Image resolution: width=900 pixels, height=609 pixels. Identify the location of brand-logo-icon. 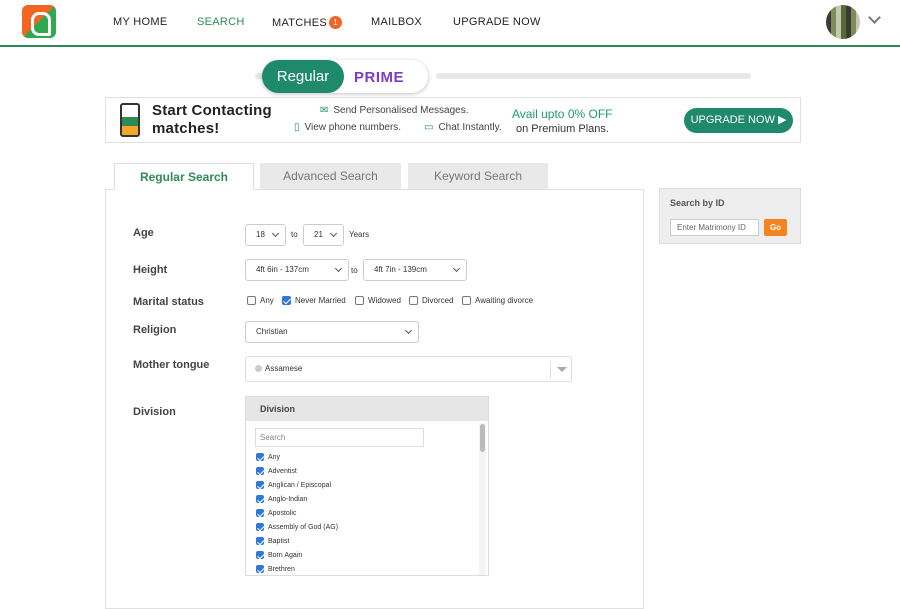
(39, 21).